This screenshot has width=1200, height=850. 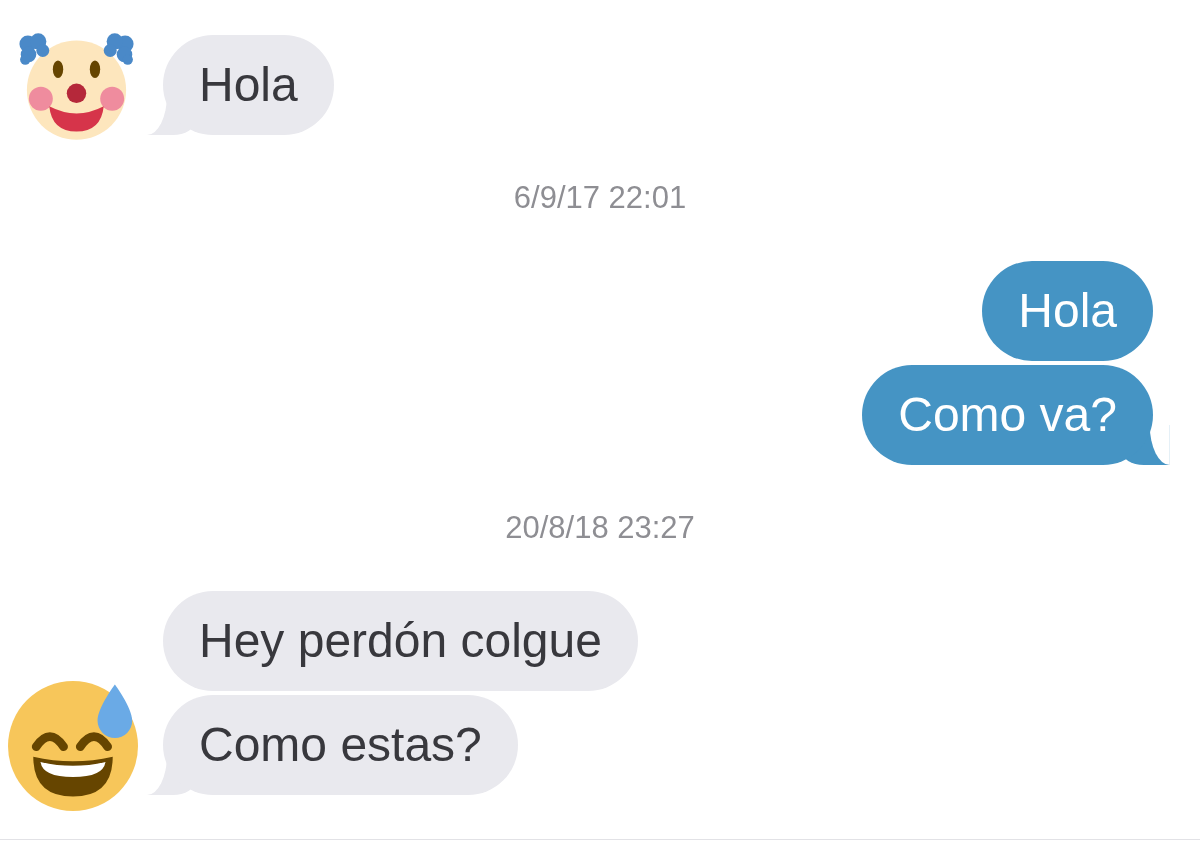 I want to click on sent-message: Como va?, so click(x=1016, y=415).